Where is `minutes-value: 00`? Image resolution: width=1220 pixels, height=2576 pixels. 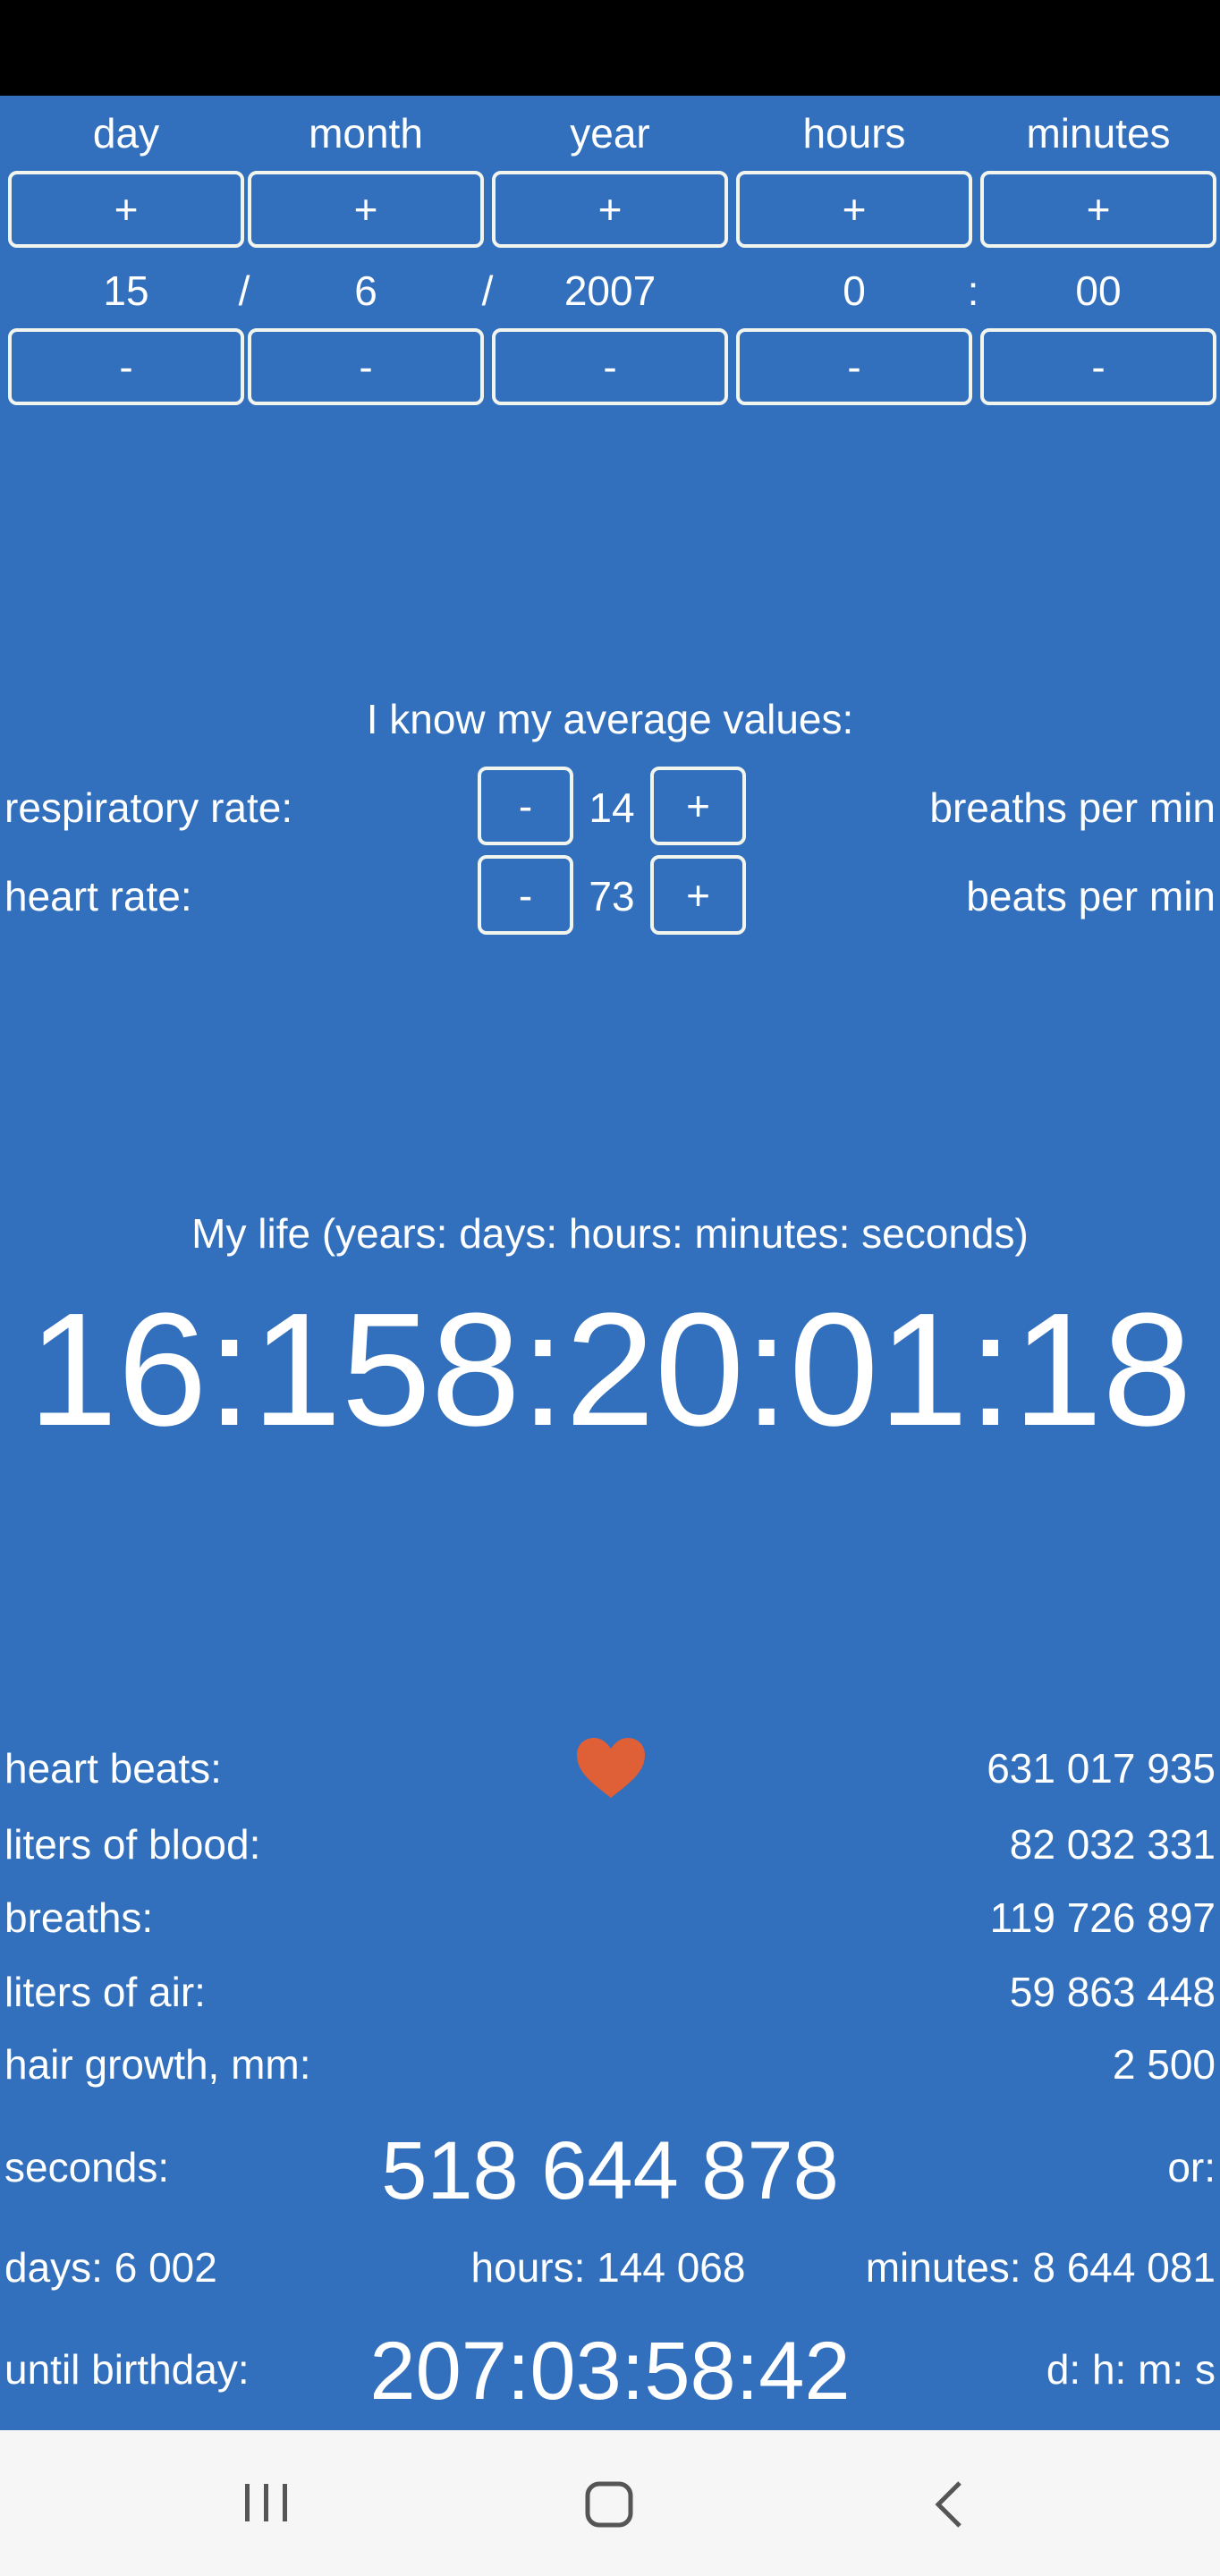
minutes-value: 00 is located at coordinates (1098, 290).